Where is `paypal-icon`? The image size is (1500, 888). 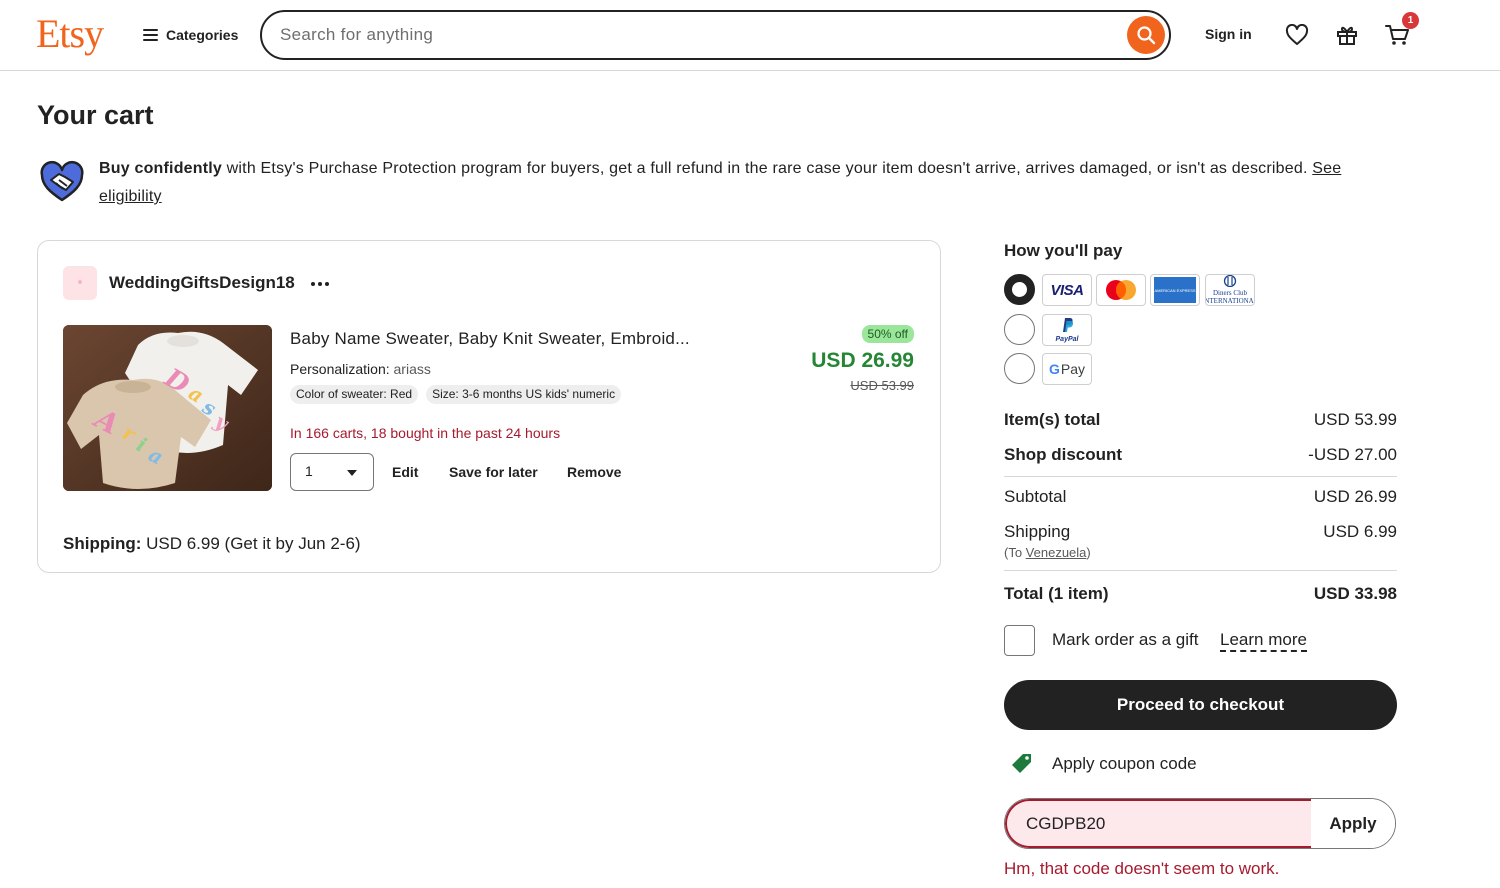
paypal-icon is located at coordinates (1068, 324).